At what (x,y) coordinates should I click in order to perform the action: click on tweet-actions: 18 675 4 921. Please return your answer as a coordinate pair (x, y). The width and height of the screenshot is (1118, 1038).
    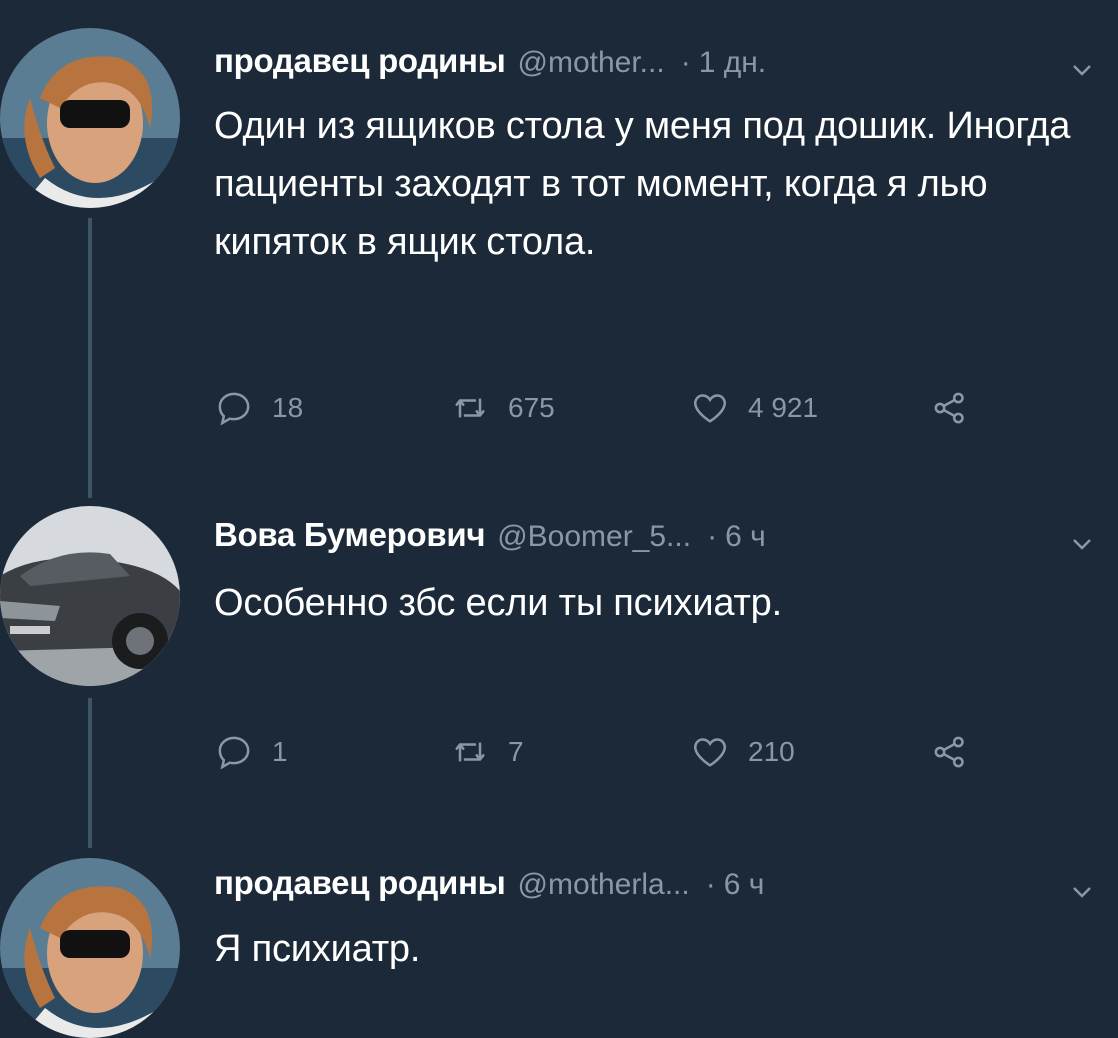
    Looking at the image, I should click on (614, 408).